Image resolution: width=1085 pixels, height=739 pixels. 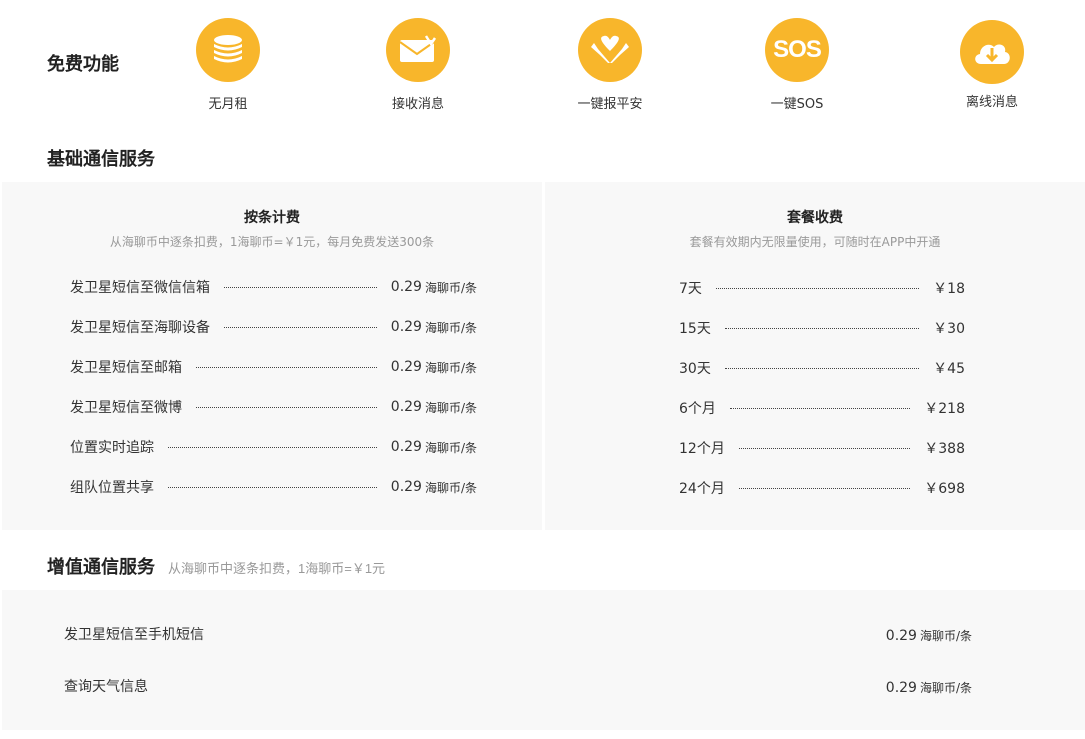 What do you see at coordinates (992, 52) in the screenshot?
I see `cloud-download-icon` at bounding box center [992, 52].